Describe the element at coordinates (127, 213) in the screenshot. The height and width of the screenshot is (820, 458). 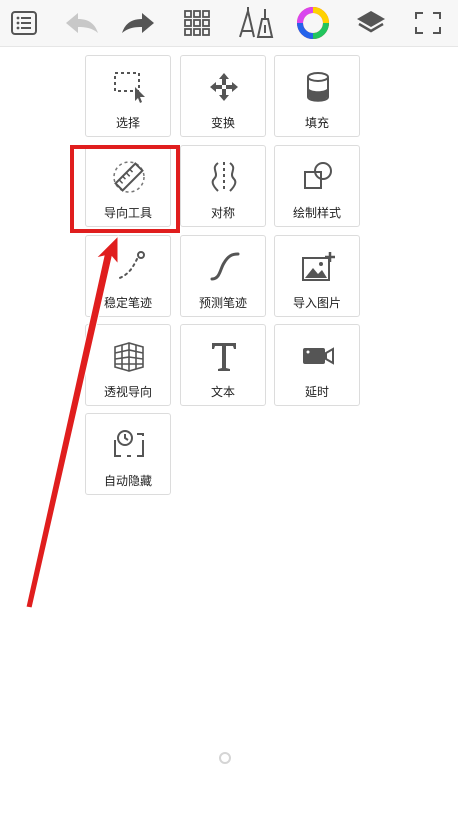
I see `tool-label: 导向工具` at that location.